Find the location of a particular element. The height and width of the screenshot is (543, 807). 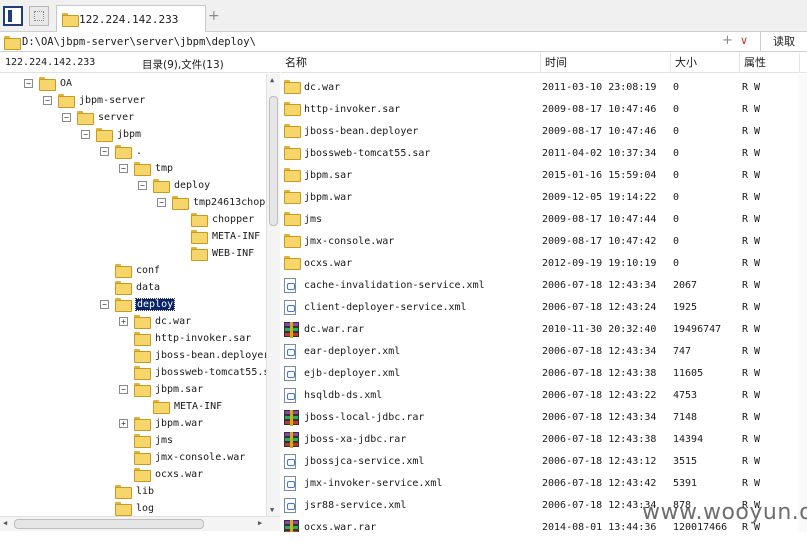

file-name: jboss-xa-jdbc.rar is located at coordinates (355, 439).